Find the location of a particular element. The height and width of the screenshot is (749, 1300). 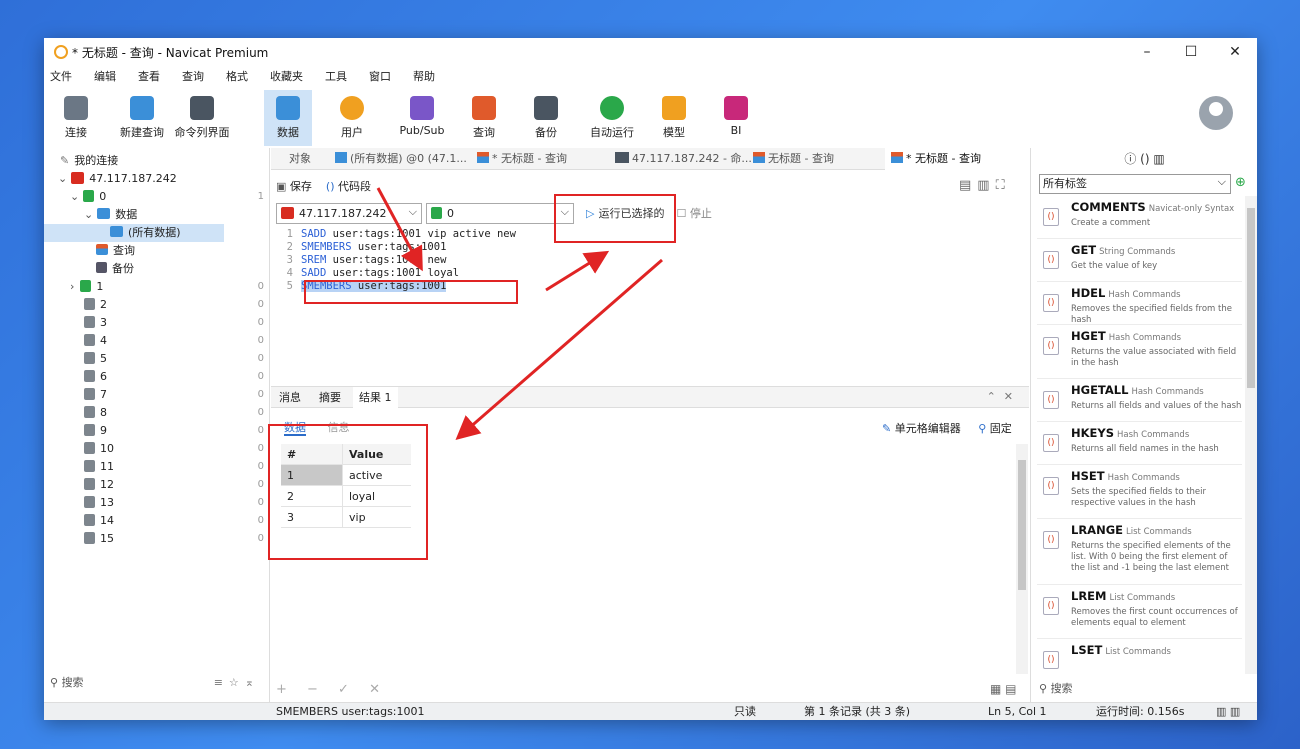

tree-data-folder: ⌄ 数据 is located at coordinates (157, 215).